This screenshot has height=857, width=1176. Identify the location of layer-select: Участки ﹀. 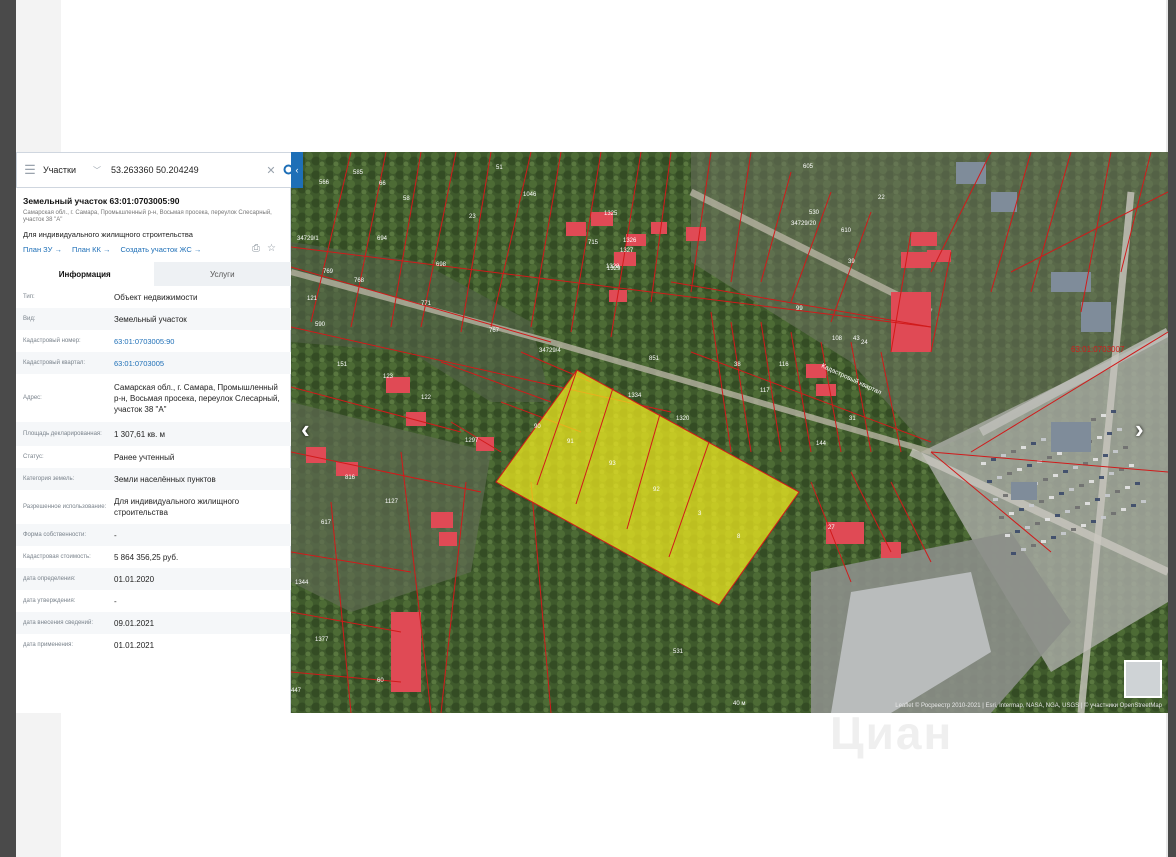
(75, 170).